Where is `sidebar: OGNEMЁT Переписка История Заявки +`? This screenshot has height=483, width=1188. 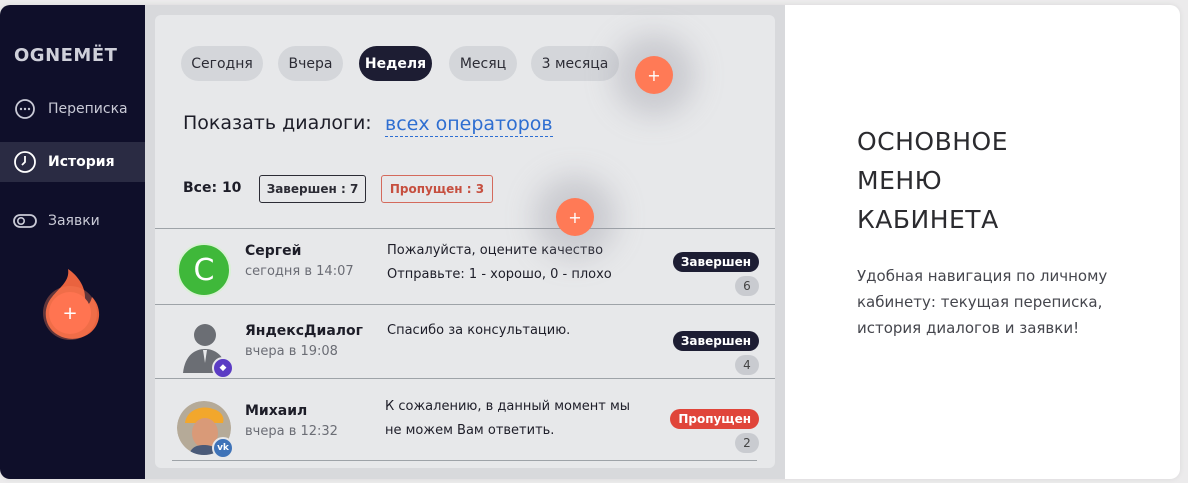 sidebar: OGNEMЁT Переписка История Заявки + is located at coordinates (72, 242).